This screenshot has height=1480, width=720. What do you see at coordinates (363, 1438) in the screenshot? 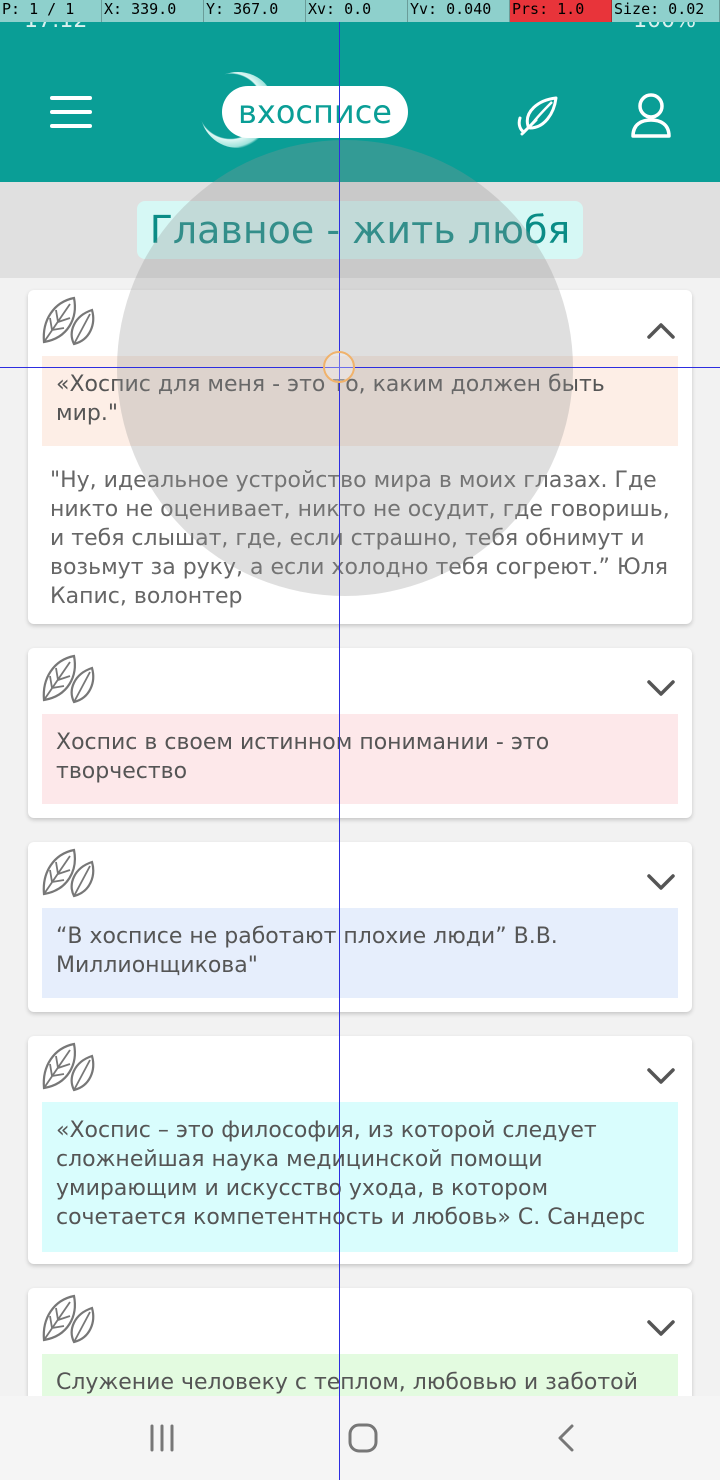
I see `home-icon` at bounding box center [363, 1438].